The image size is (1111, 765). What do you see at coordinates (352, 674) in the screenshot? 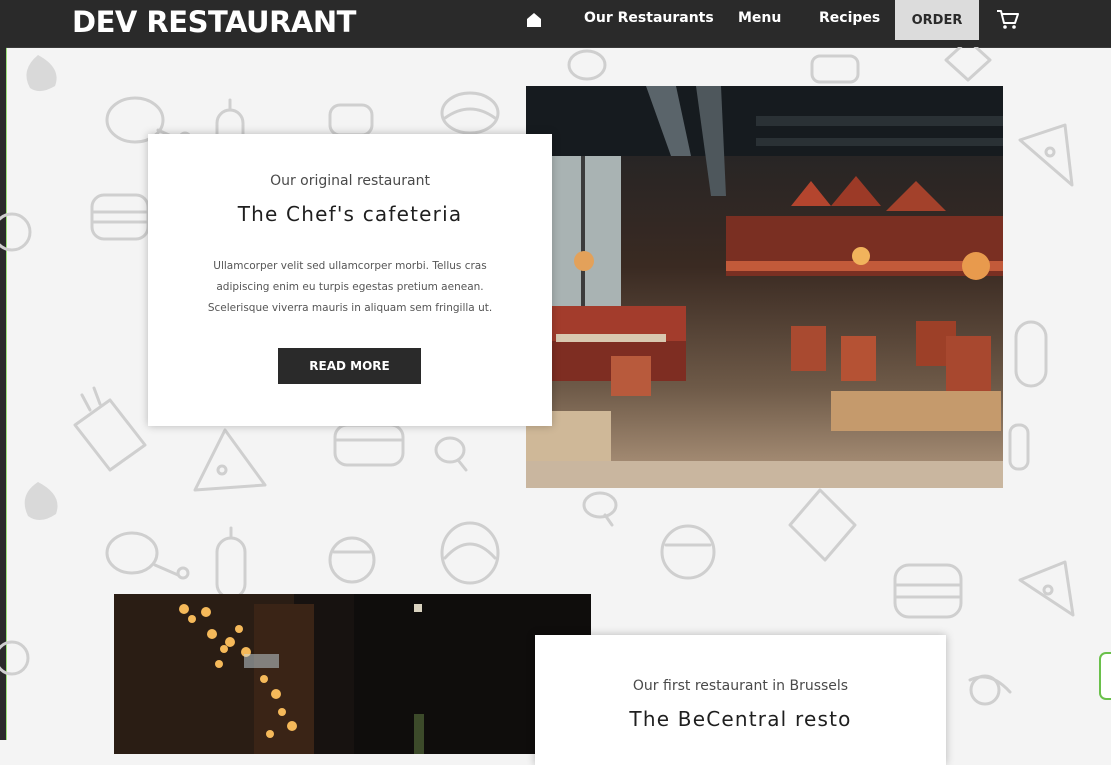
I see `restaurant-photo-becentral` at bounding box center [352, 674].